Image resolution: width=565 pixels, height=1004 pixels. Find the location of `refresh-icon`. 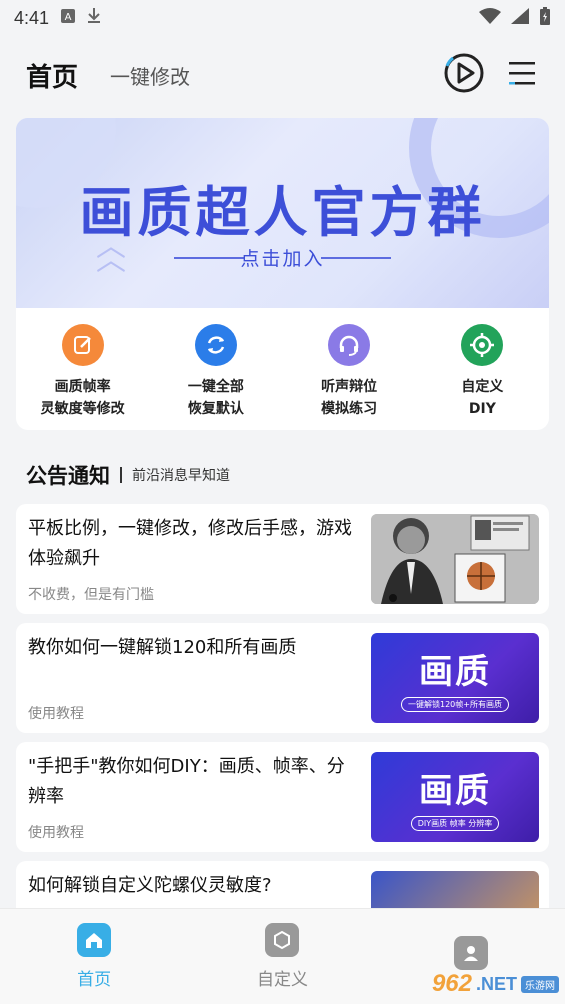

refresh-icon is located at coordinates (215, 345).